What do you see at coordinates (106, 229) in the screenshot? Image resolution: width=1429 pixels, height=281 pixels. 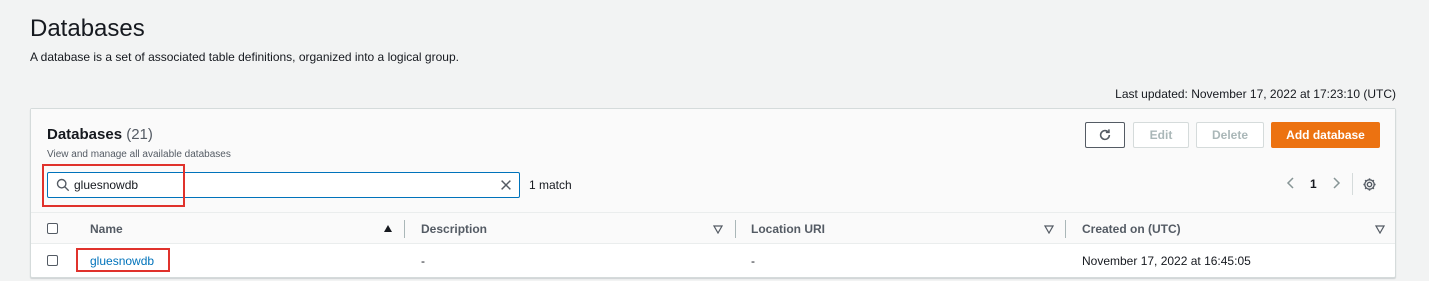 I see `column-header-name: Name` at bounding box center [106, 229].